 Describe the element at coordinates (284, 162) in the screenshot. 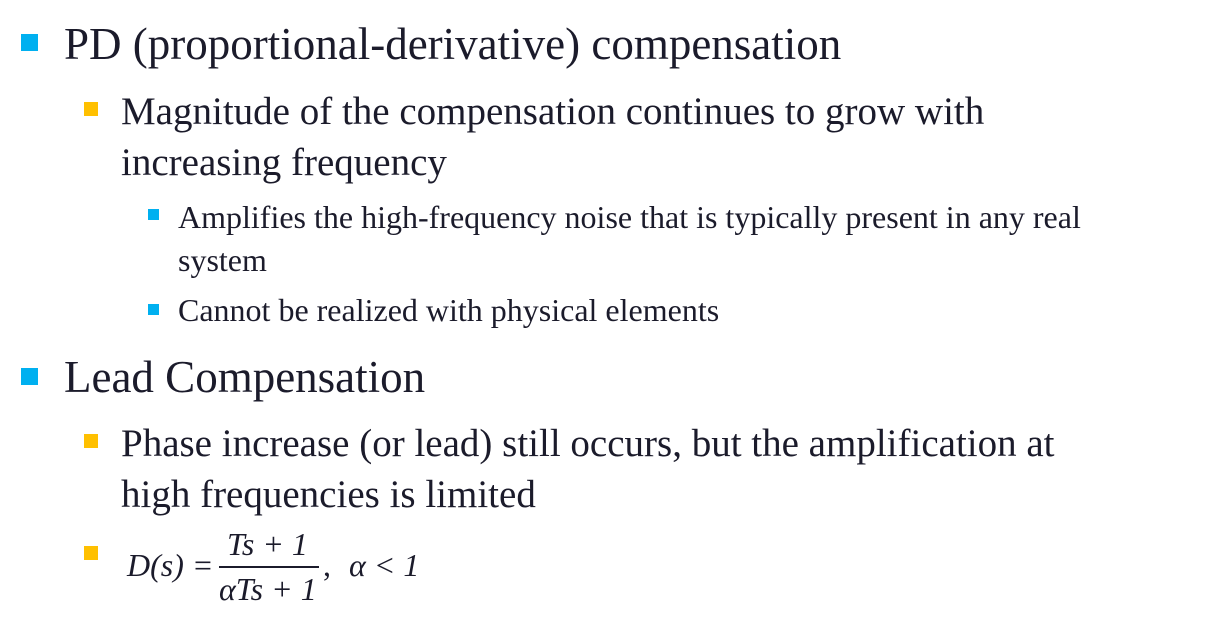

I see `sub-magnitude-line2: increasing frequency` at that location.